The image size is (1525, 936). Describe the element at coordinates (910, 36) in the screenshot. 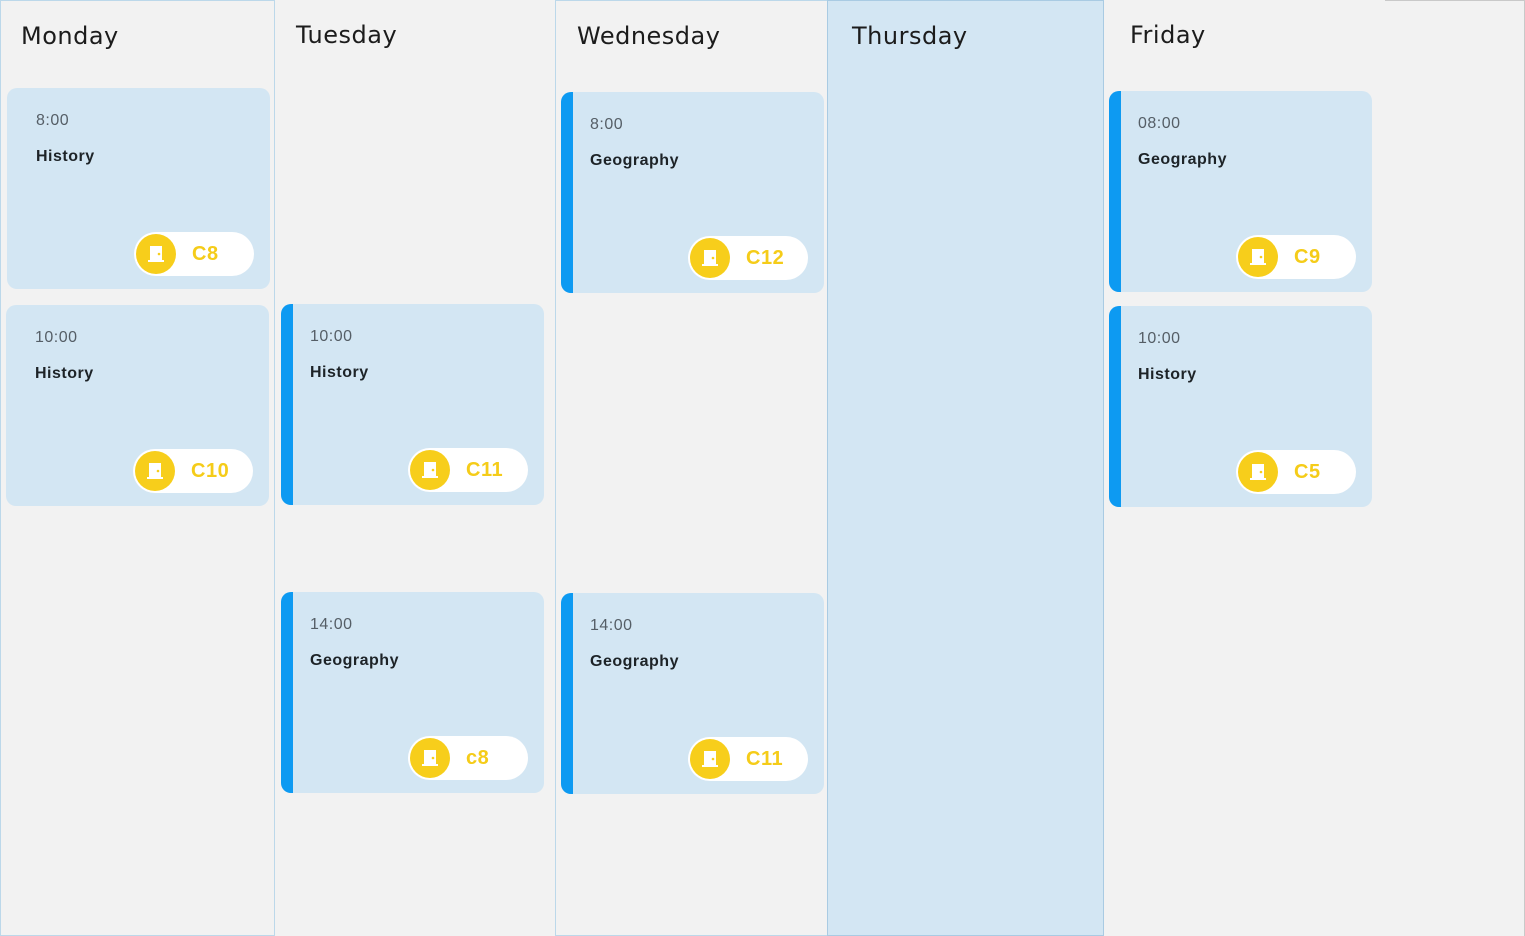

I see `day-title: Thursday` at that location.